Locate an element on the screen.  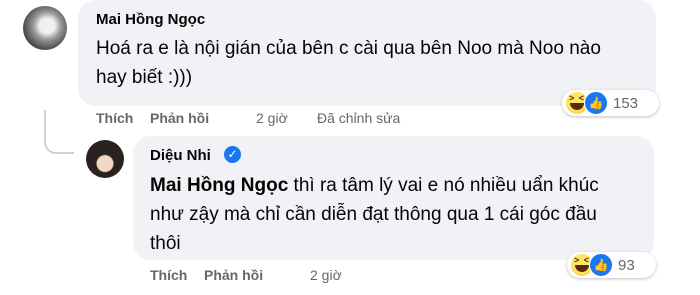
reaction-count: 93 is located at coordinates (626, 265).